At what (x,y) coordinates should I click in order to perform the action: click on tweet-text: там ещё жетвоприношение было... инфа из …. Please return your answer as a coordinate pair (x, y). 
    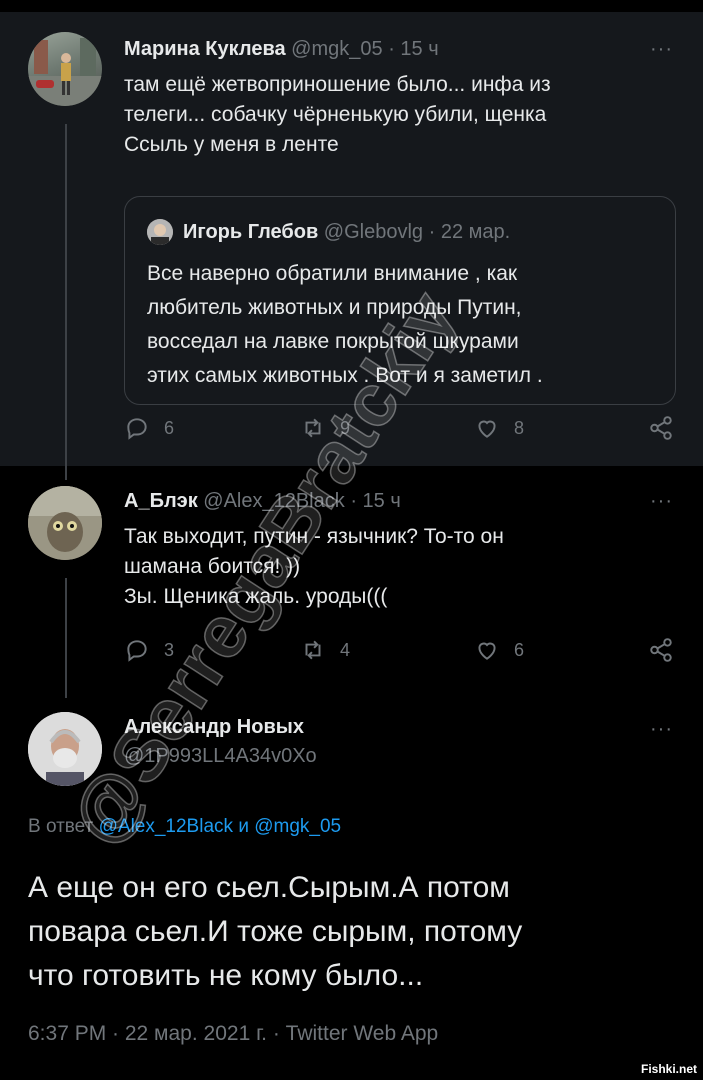
    Looking at the image, I should click on (404, 115).